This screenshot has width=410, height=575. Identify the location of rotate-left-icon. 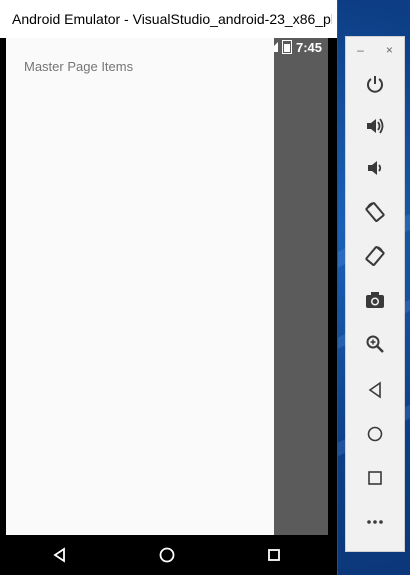
(375, 212).